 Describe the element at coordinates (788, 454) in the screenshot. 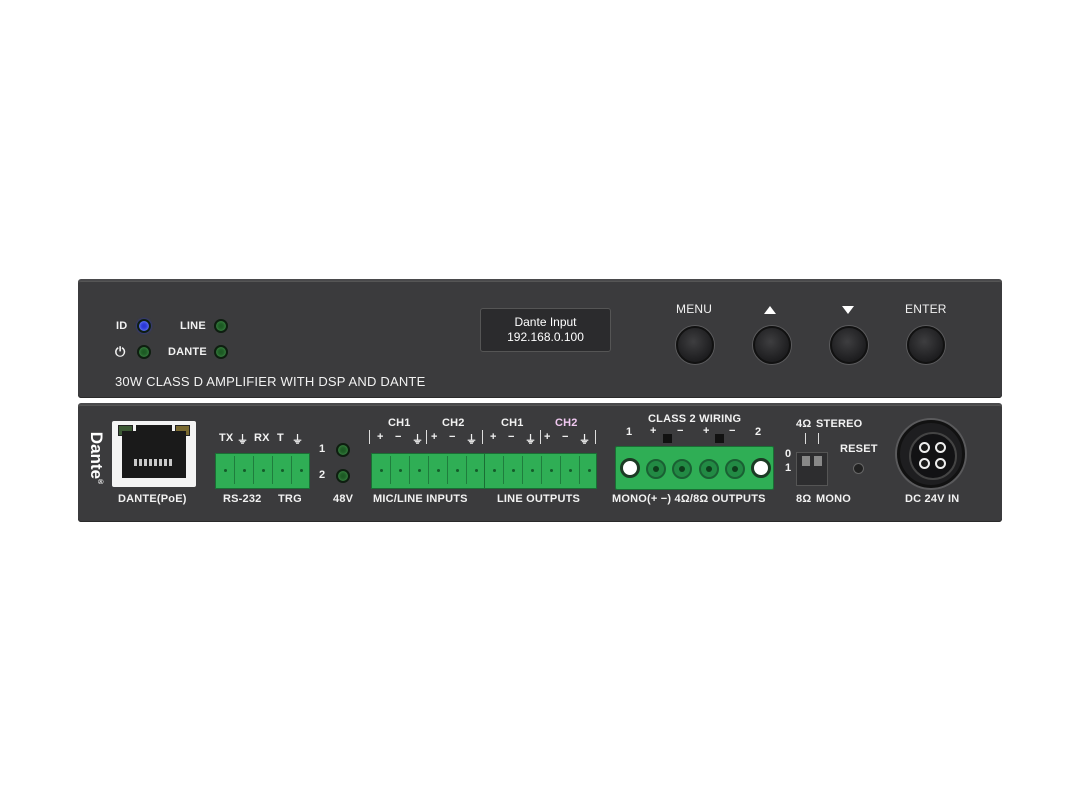

I see `dip-0-label: 0` at that location.